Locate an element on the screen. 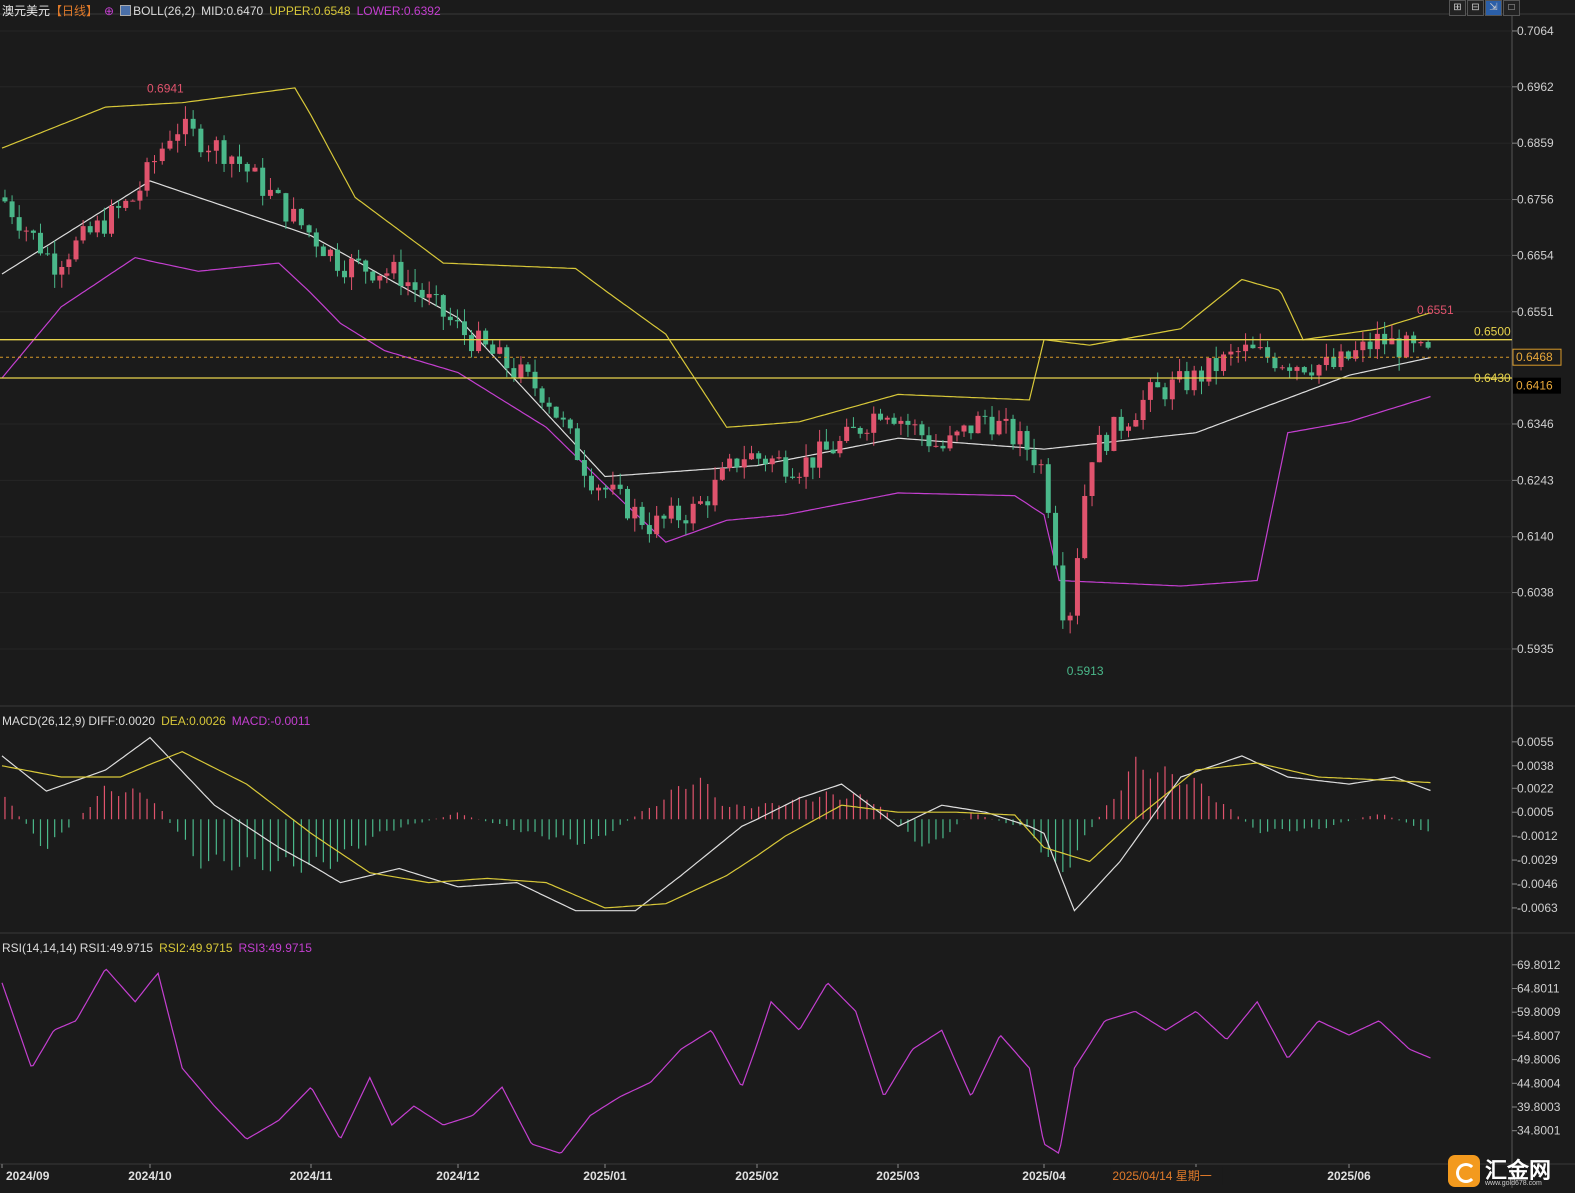  macd-tick-label: 0.0055 is located at coordinates (1535, 742).